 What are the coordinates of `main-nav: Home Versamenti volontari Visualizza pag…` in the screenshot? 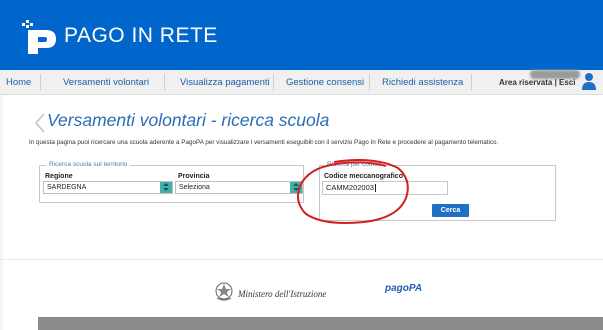 It's located at (301, 82).